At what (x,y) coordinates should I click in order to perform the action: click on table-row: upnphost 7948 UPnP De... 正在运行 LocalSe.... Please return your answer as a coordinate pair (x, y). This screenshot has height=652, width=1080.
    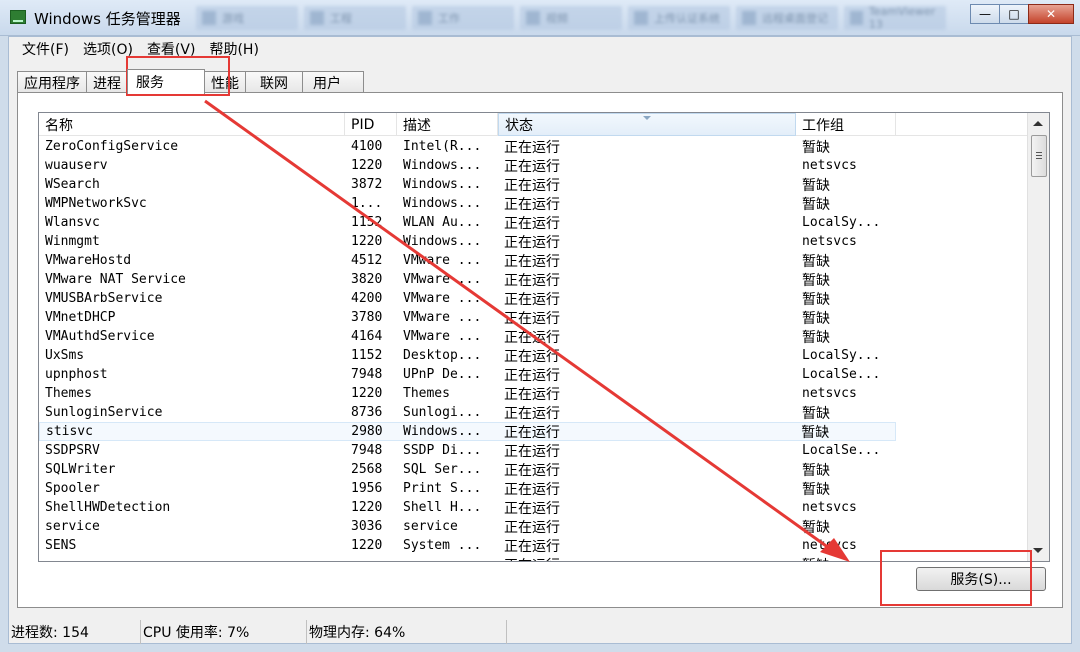
    Looking at the image, I should click on (533, 374).